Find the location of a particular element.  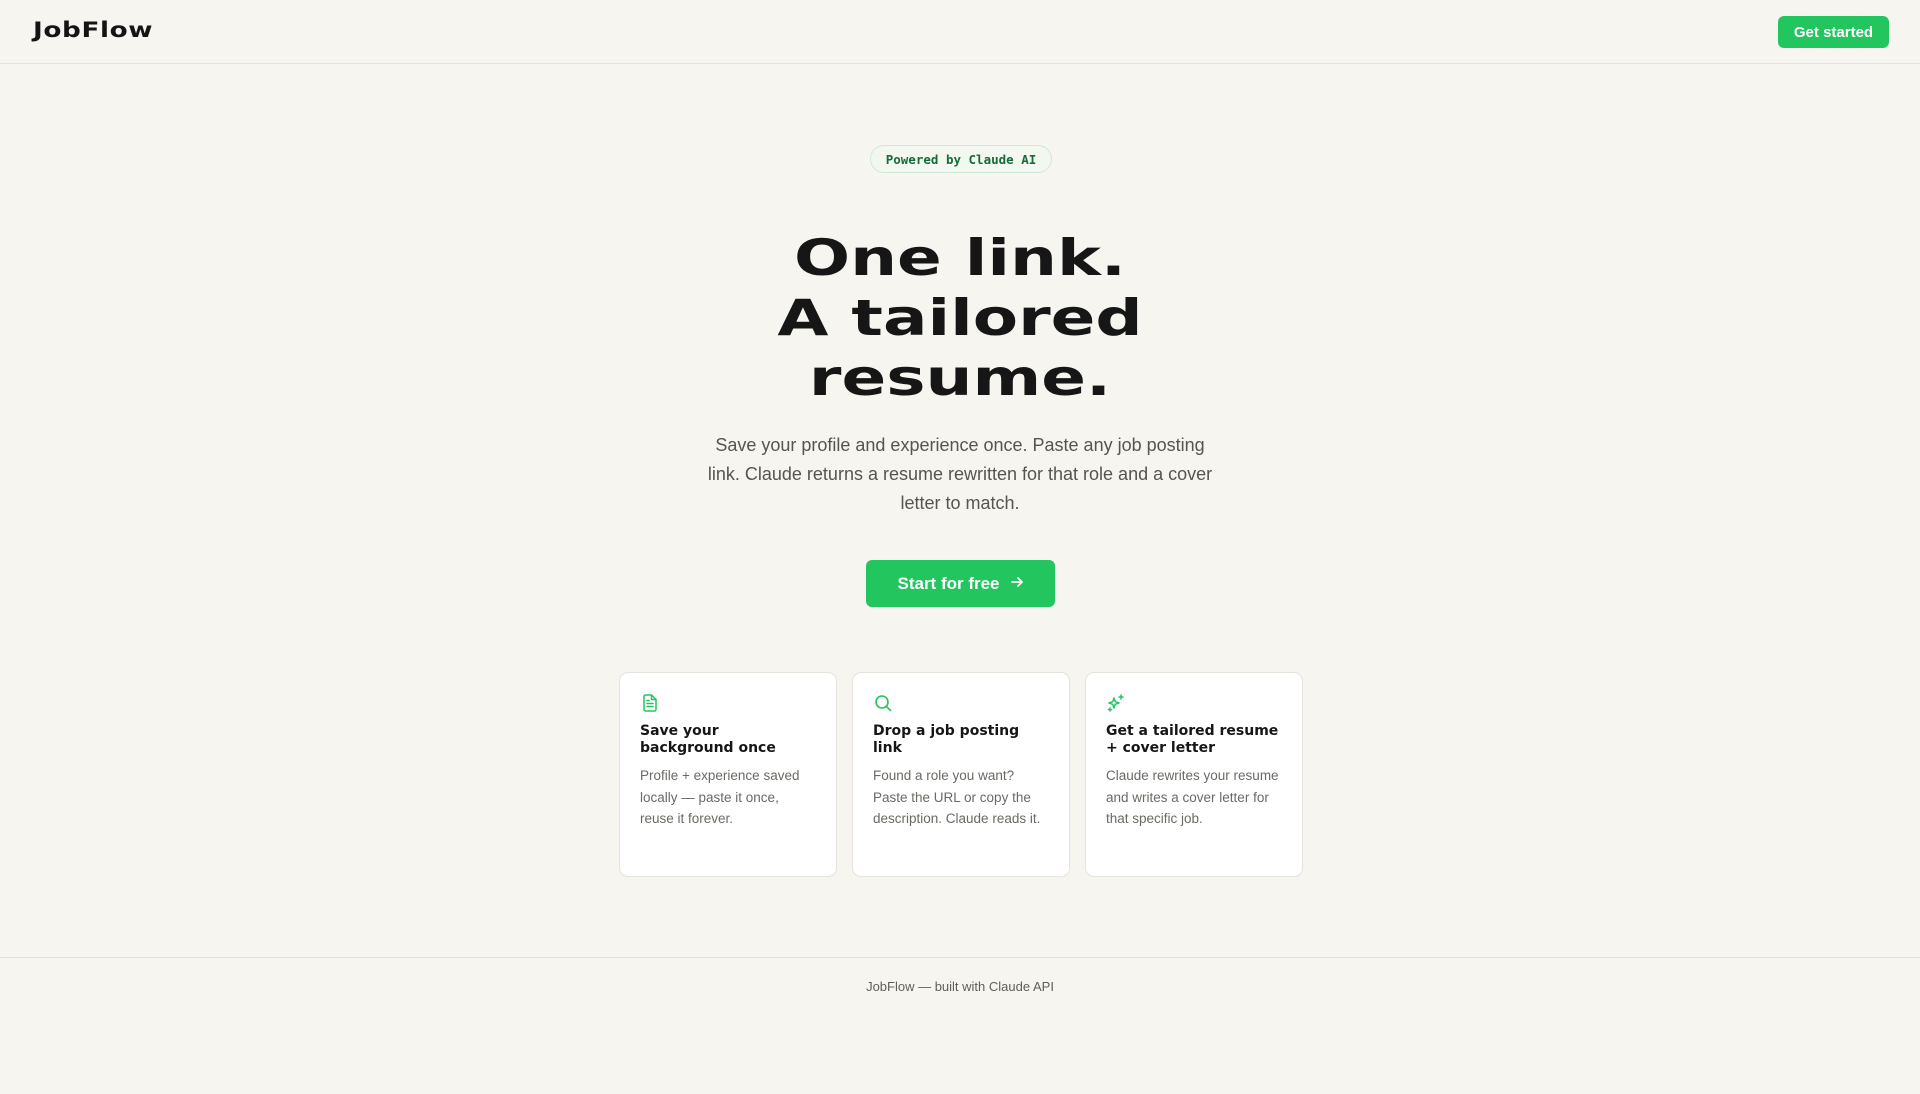

hero-title: One link. A tailored resume. is located at coordinates (960, 318).